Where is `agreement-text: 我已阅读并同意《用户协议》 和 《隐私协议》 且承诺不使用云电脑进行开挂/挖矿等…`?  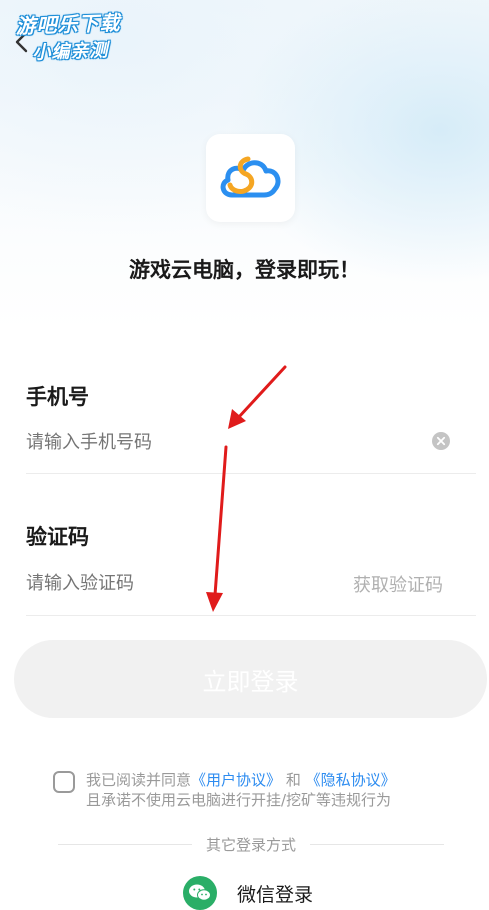 agreement-text: 我已阅读并同意《用户协议》 和 《隐私协议》 且承诺不使用云电脑进行开挂/挖矿等… is located at coordinates (276, 790).